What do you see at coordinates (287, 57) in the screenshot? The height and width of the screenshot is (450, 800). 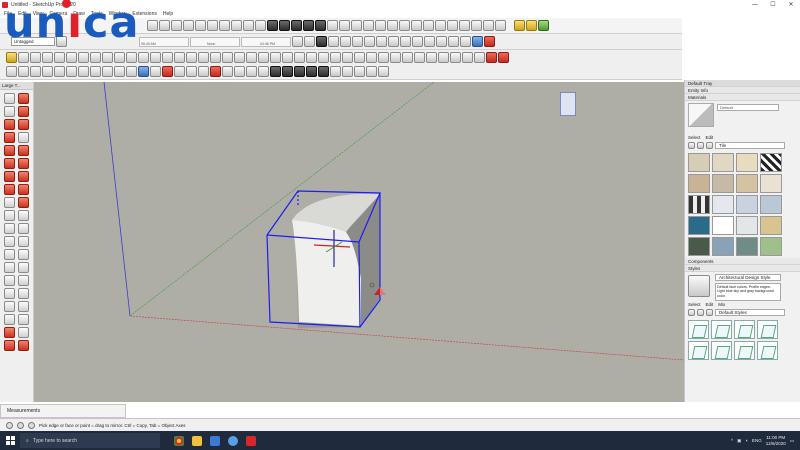 I see `new-file-icon` at bounding box center [287, 57].